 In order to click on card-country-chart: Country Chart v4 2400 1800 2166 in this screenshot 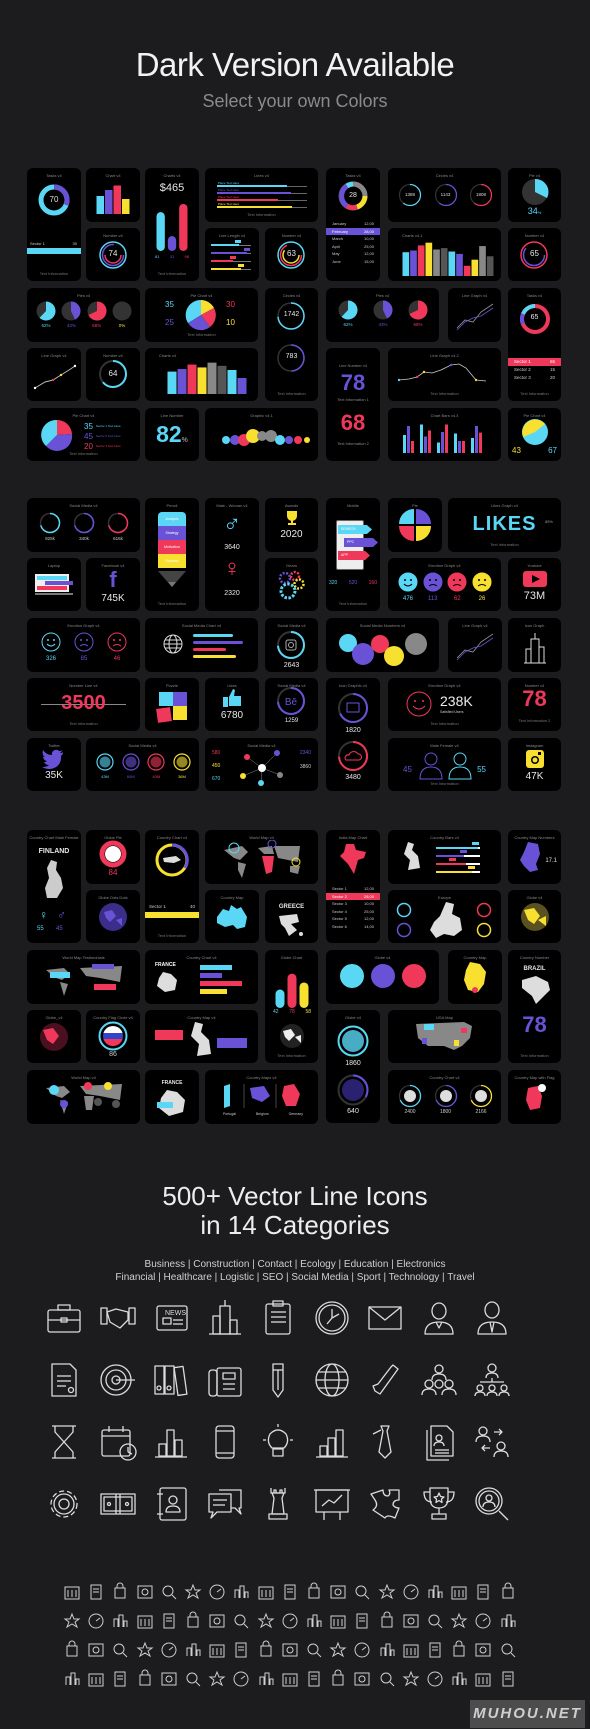, I will do `click(444, 1097)`.